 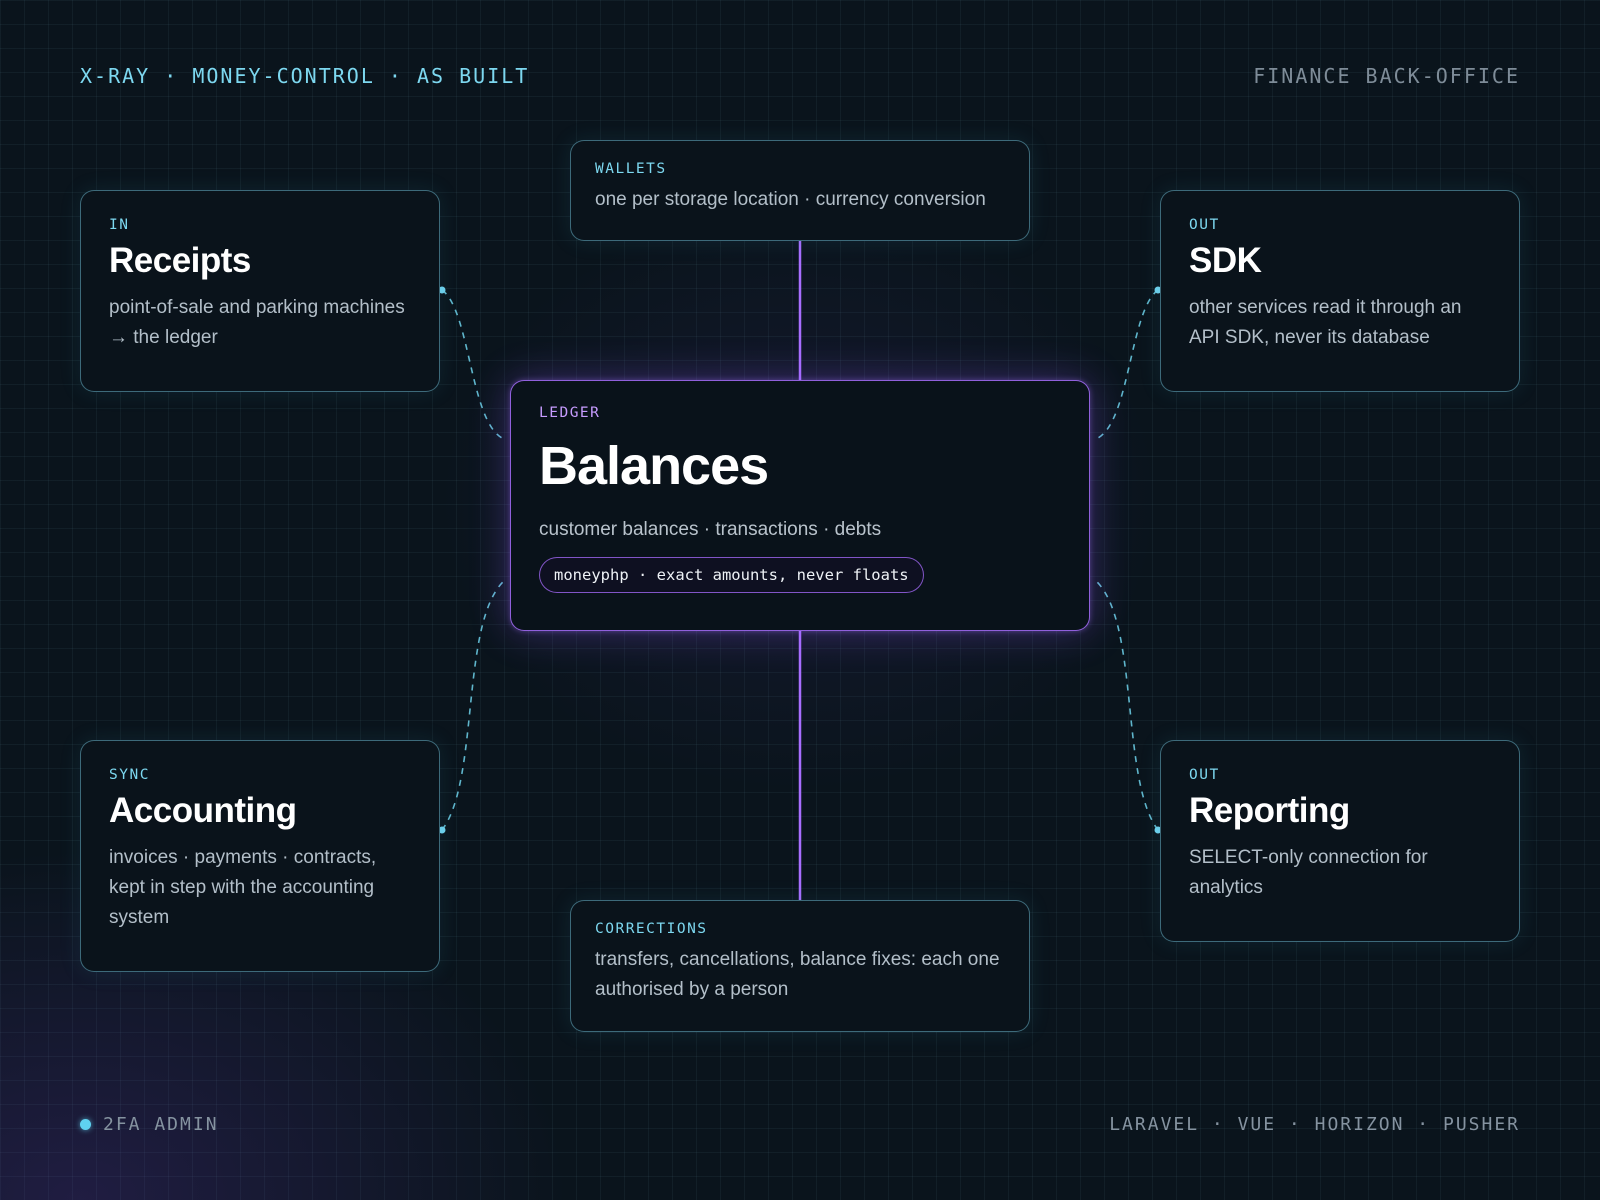 What do you see at coordinates (731, 575) in the screenshot?
I see `ledger-tag-pill: moneyphp · exact amounts, never floats` at bounding box center [731, 575].